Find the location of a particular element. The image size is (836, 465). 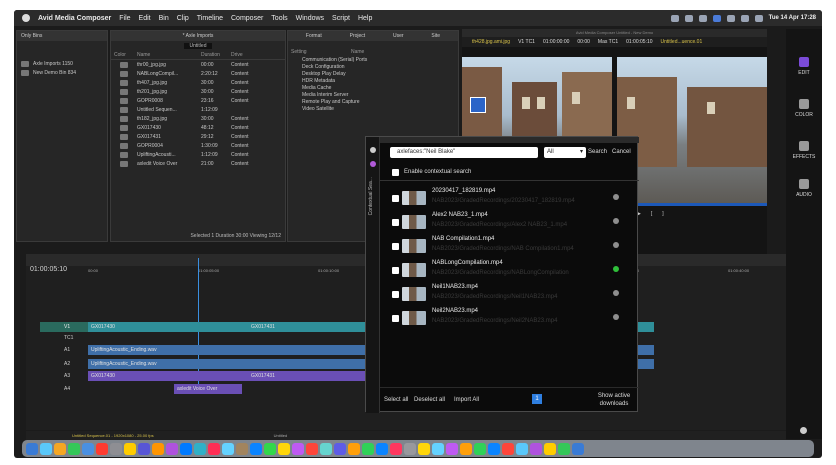

bin-row: NABLongCompil... 2:20:12 Content is located at coordinates (198, 73).